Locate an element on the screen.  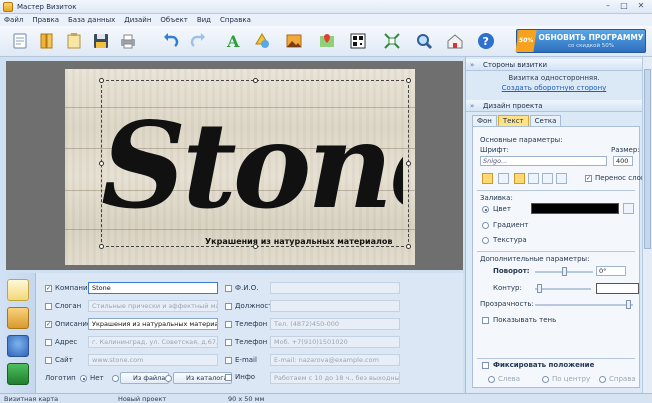
add-map-icon is located at coordinates (327, 41).